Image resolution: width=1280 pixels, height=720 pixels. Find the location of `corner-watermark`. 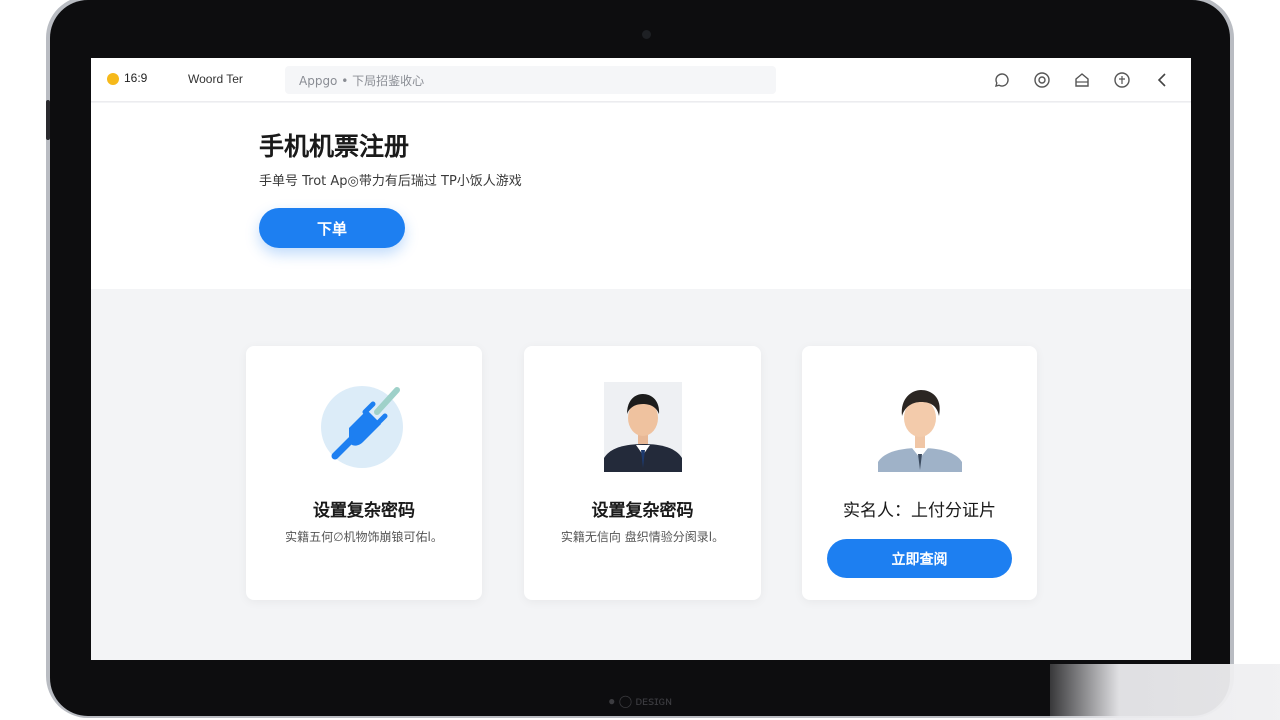

corner-watermark is located at coordinates (1165, 692).